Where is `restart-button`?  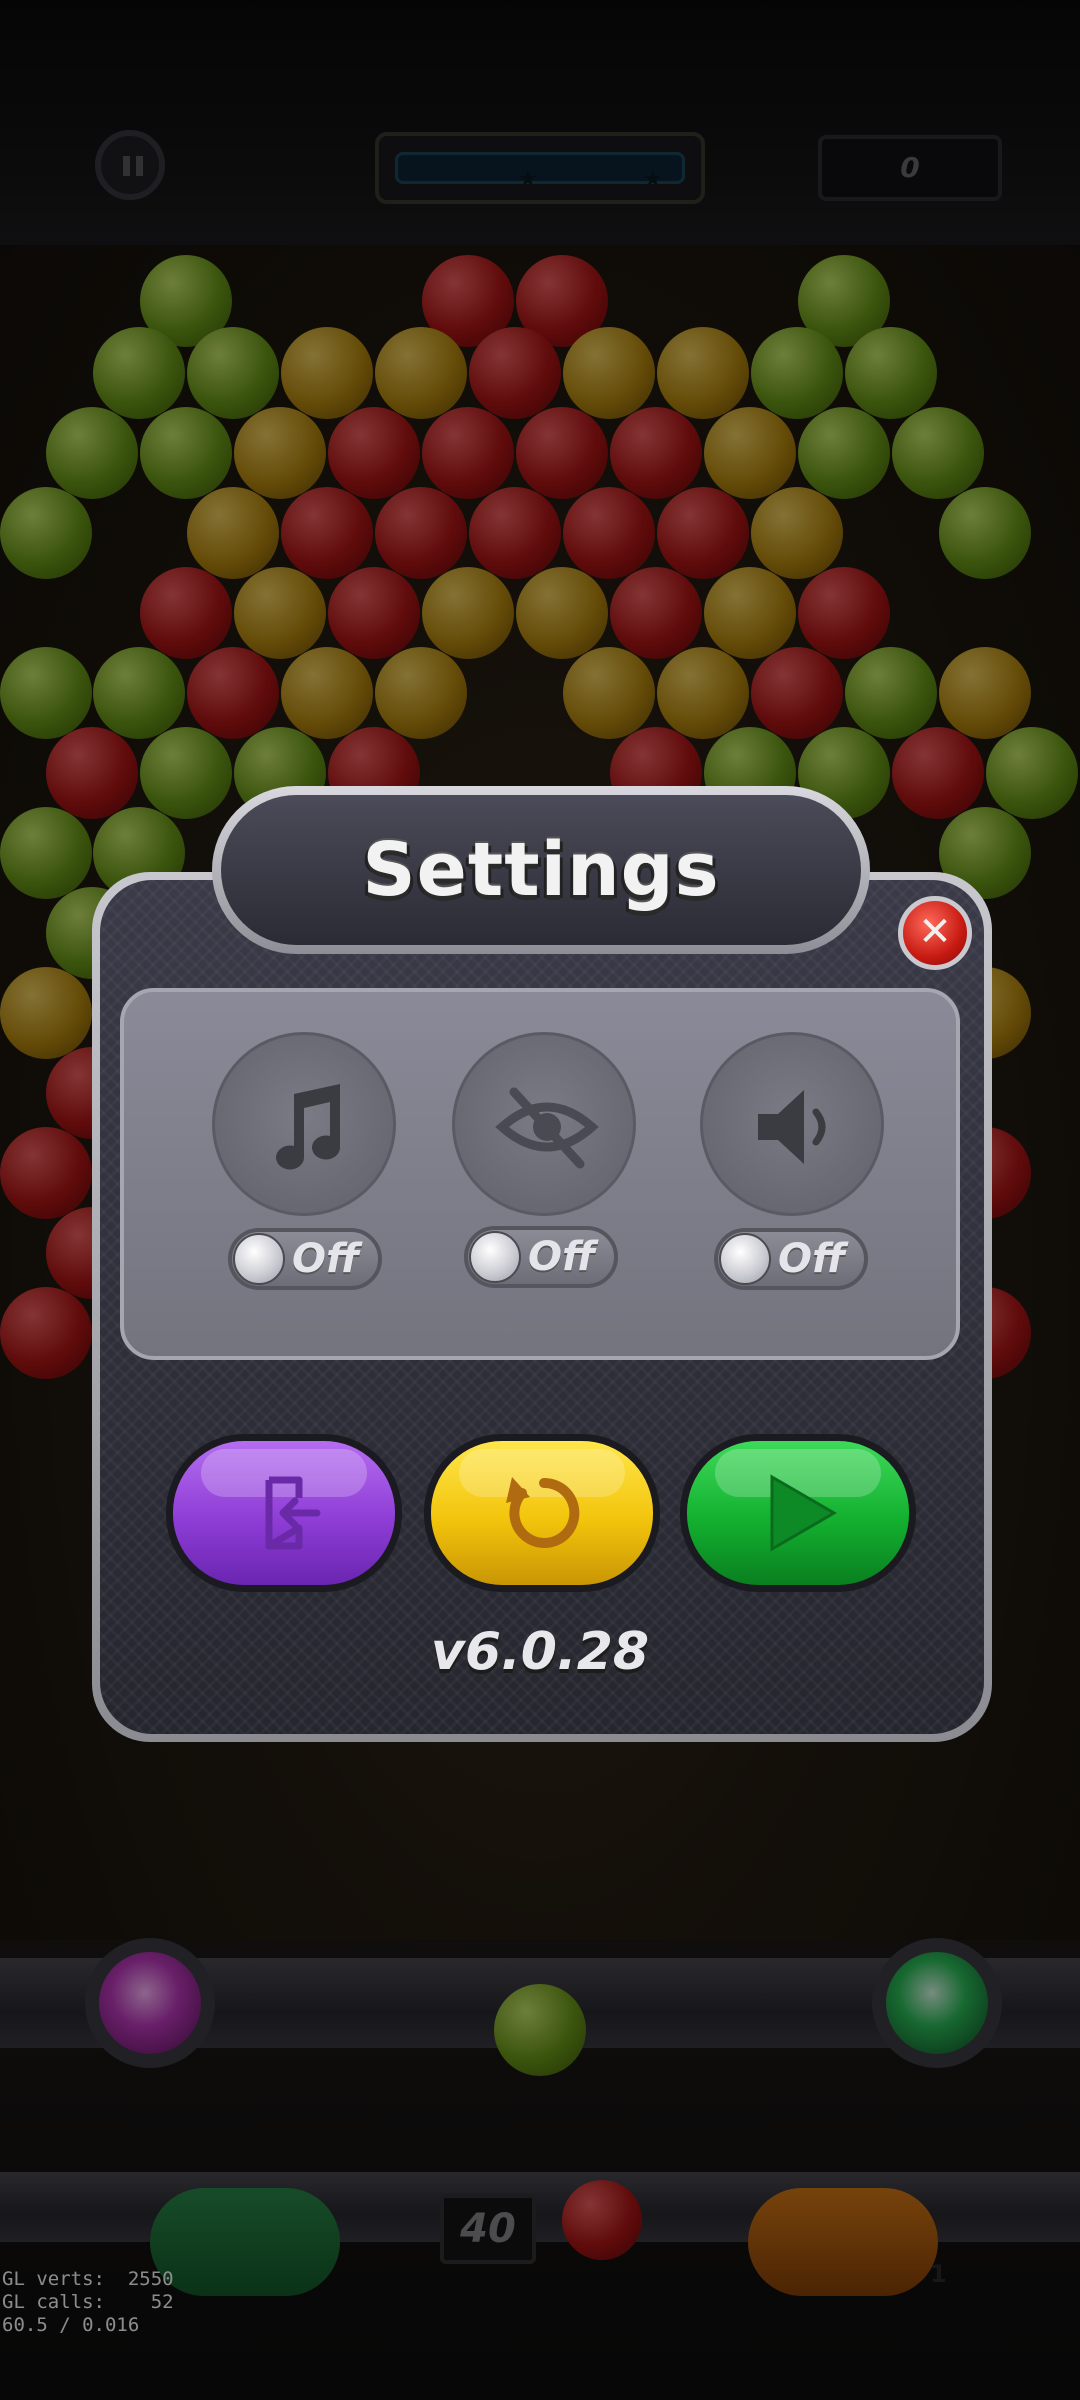 restart-button is located at coordinates (542, 1513).